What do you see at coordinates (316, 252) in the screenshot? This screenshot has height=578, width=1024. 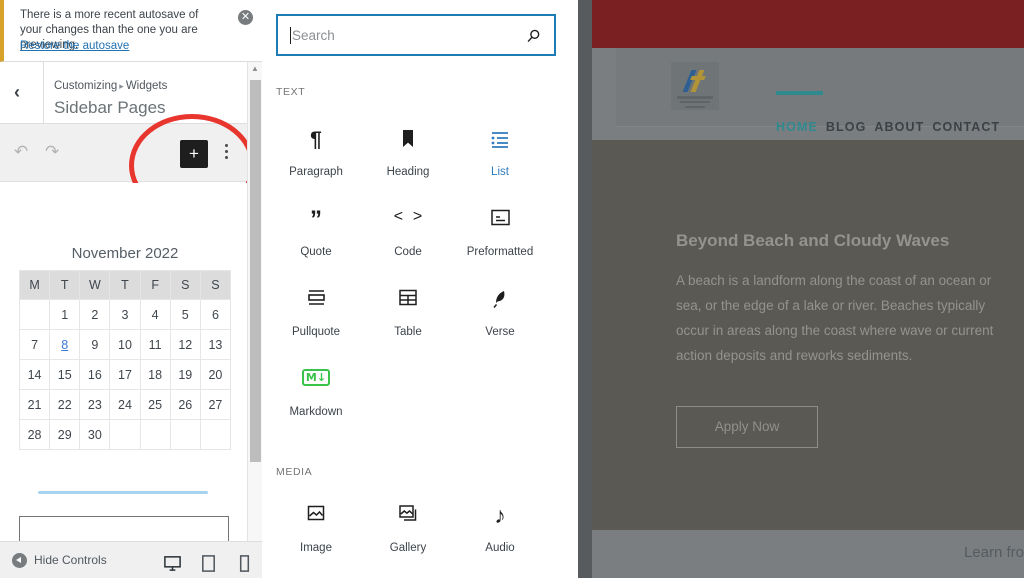 I see `block-label: Quote` at bounding box center [316, 252].